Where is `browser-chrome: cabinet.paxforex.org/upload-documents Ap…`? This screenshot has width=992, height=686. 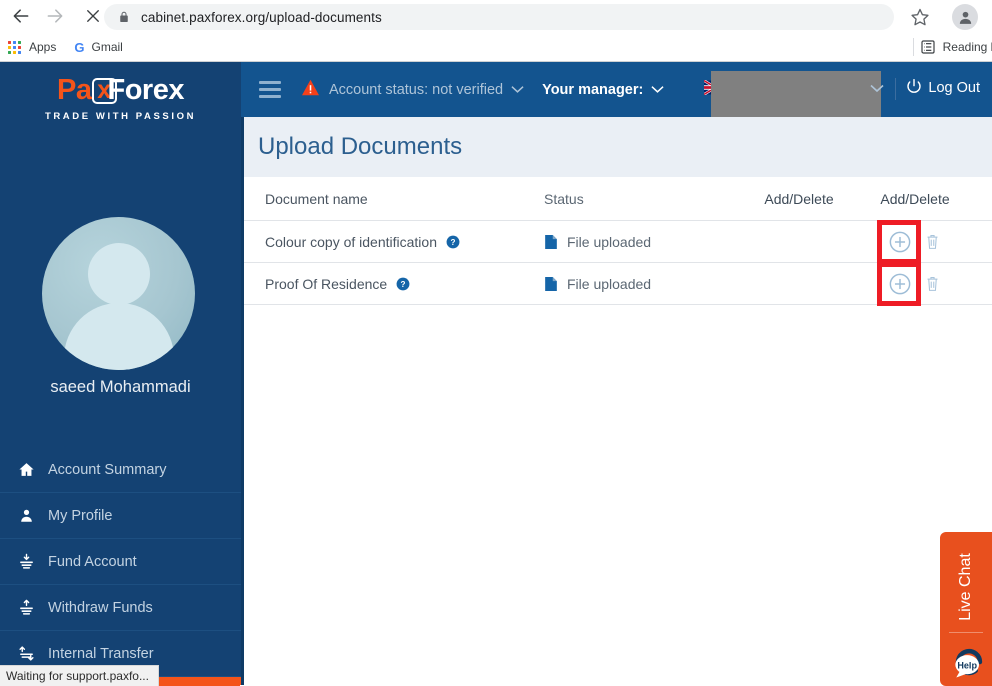 browser-chrome: cabinet.paxforex.org/upload-documents Ap… is located at coordinates (496, 31).